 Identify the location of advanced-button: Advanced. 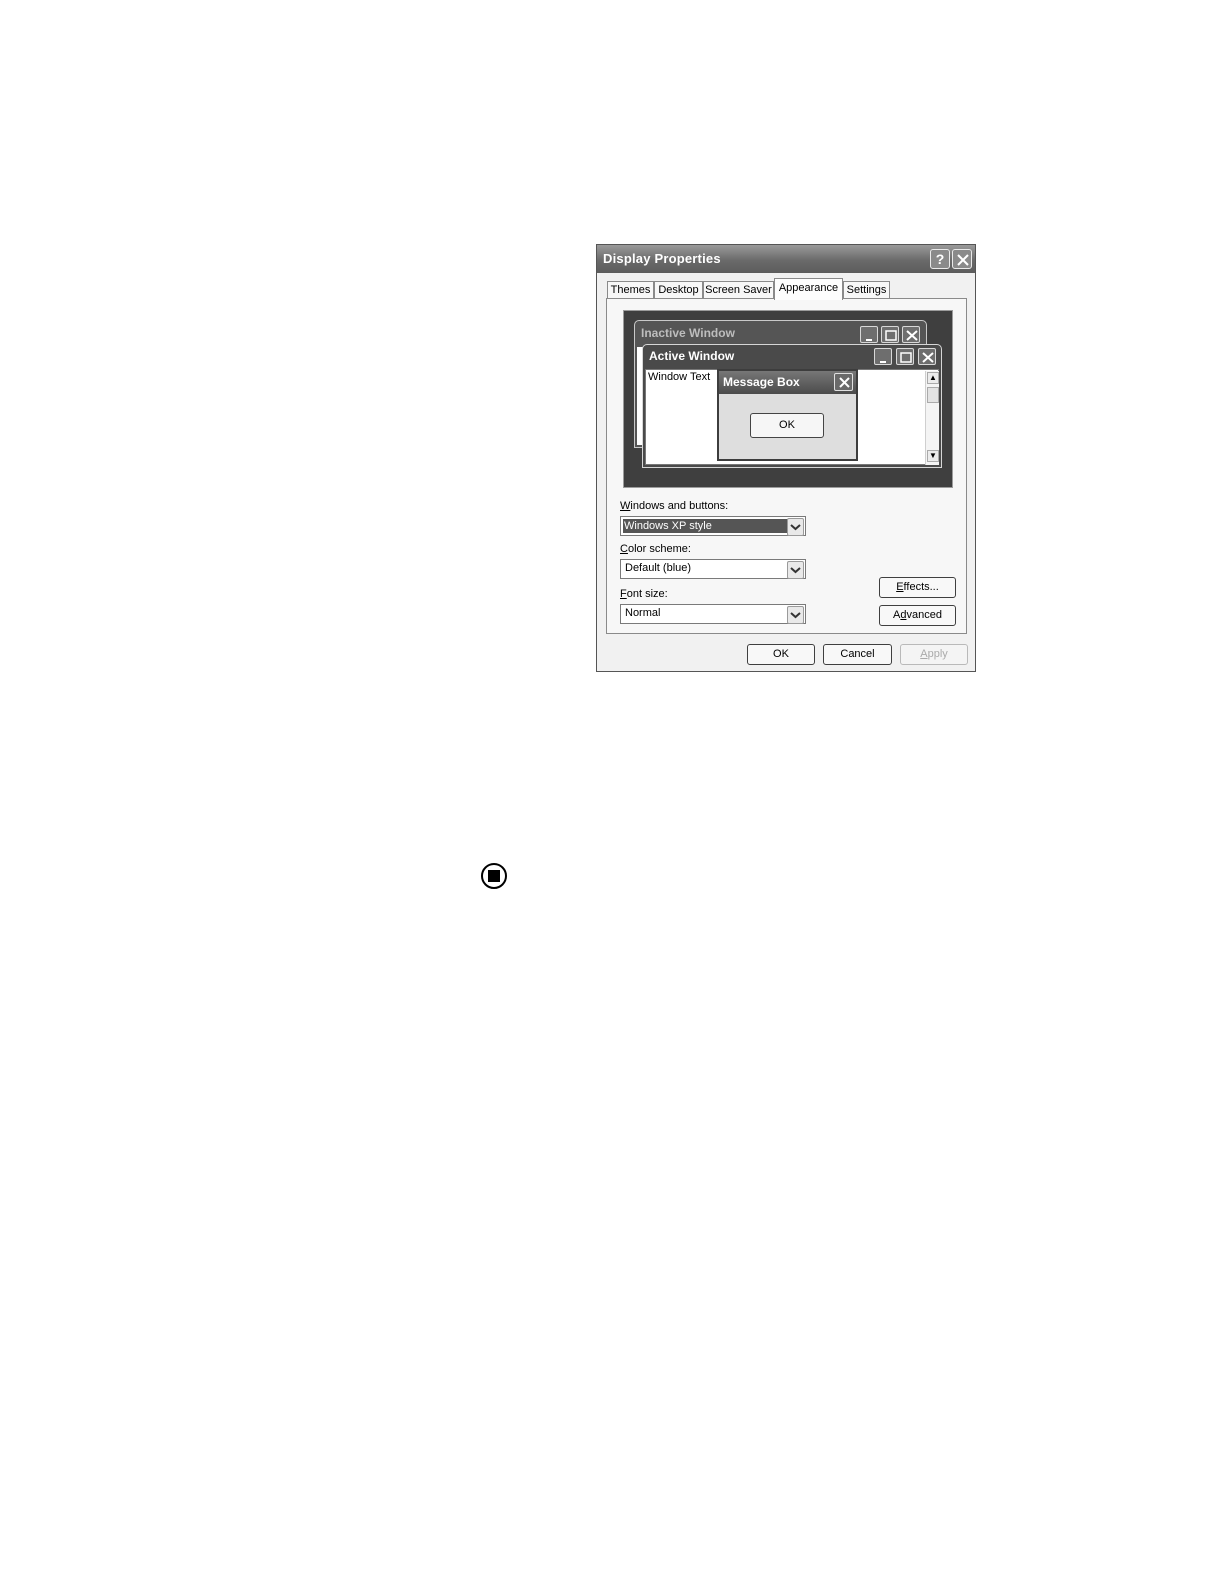
(917, 615).